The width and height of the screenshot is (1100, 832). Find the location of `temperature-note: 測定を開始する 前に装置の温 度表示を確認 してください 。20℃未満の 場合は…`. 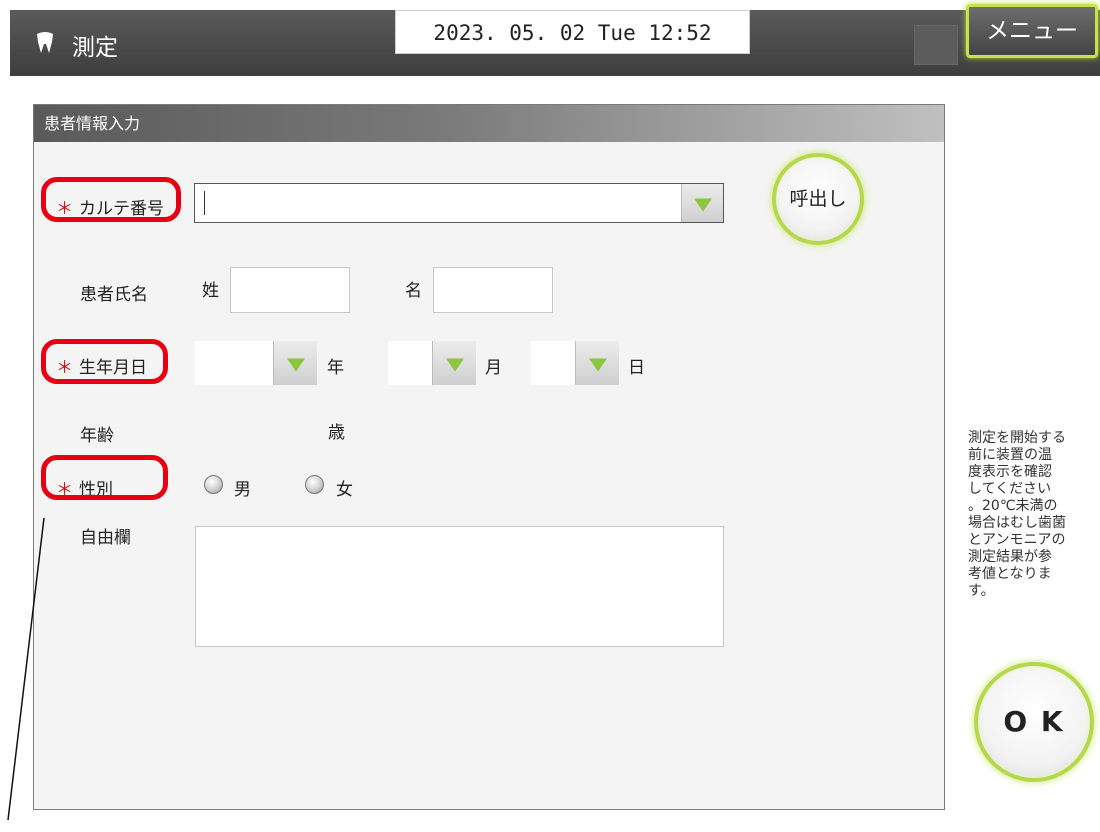

temperature-note: 測定を開始する 前に装置の温 度表示を確認 してください 。20℃未満の 場合は… is located at coordinates (1017, 514).